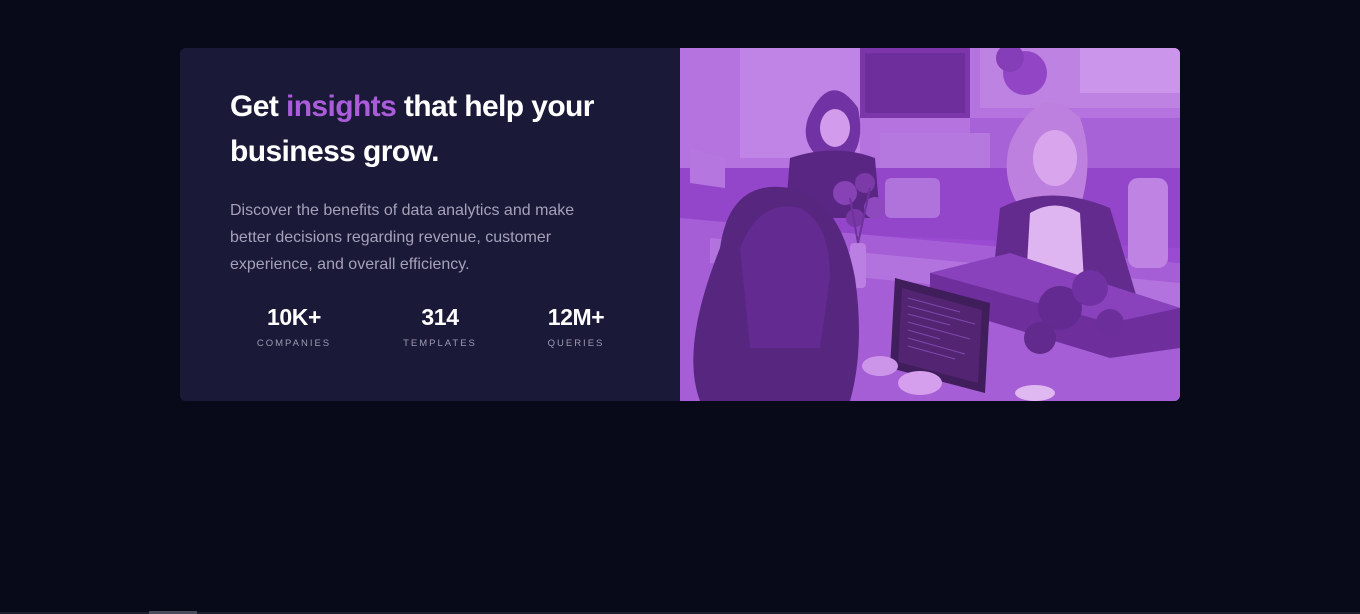 The image size is (1360, 614). What do you see at coordinates (440, 343) in the screenshot?
I see `stat-label: TEMPLATES` at bounding box center [440, 343].